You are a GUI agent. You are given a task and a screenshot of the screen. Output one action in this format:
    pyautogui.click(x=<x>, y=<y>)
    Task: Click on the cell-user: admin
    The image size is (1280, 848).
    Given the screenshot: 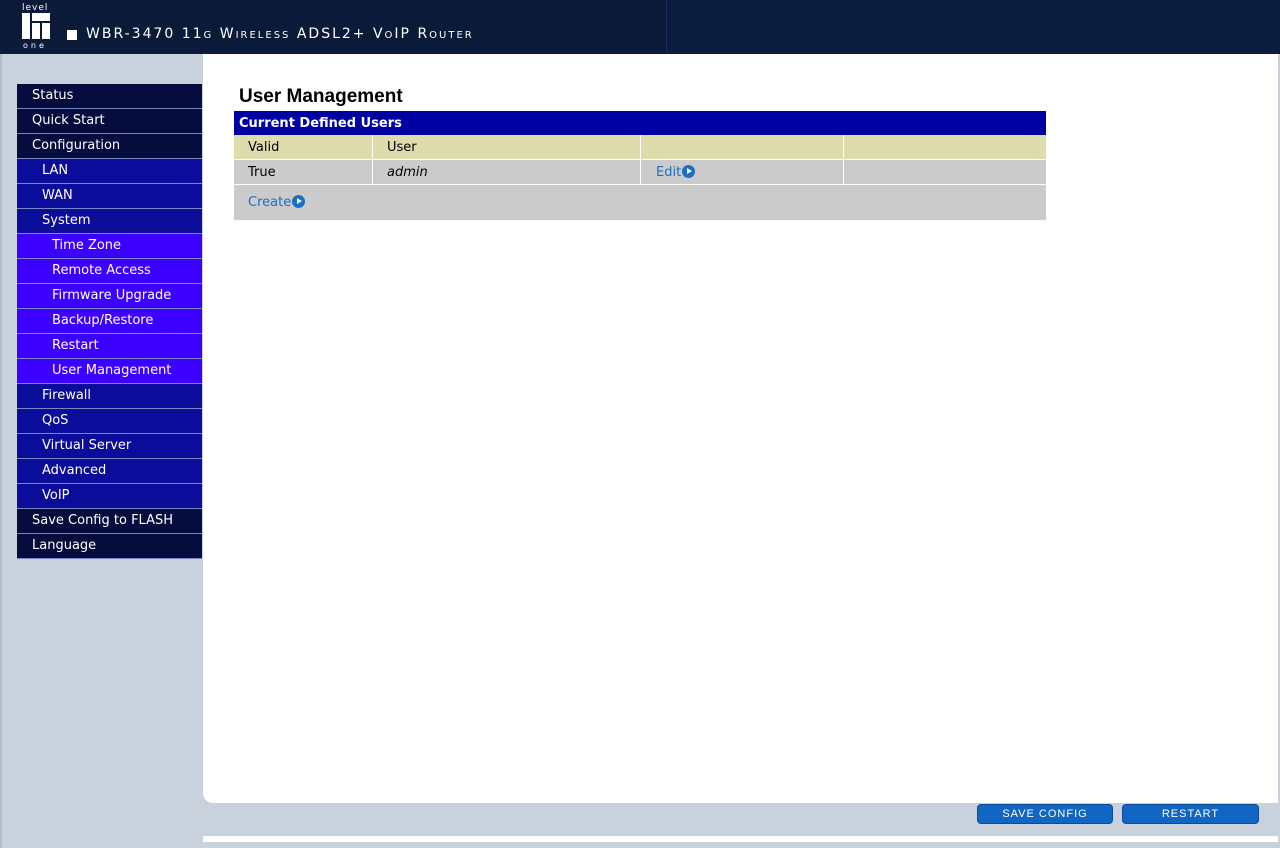 What is the action you would take?
    pyautogui.click(x=506, y=172)
    